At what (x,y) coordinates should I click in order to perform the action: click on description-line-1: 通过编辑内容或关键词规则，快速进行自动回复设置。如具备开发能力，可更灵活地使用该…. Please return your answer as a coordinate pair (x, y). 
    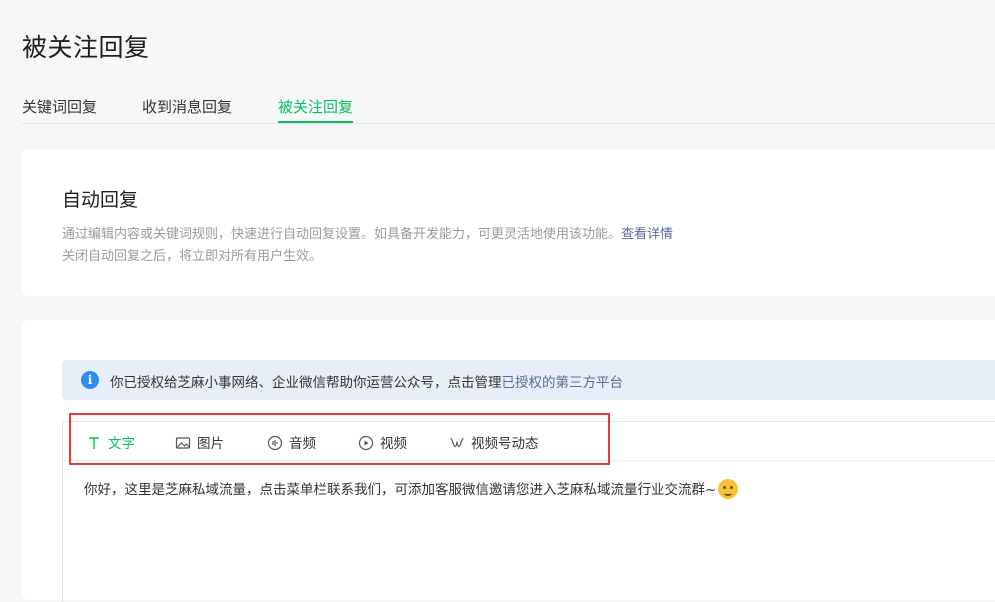
    Looking at the image, I should click on (367, 232).